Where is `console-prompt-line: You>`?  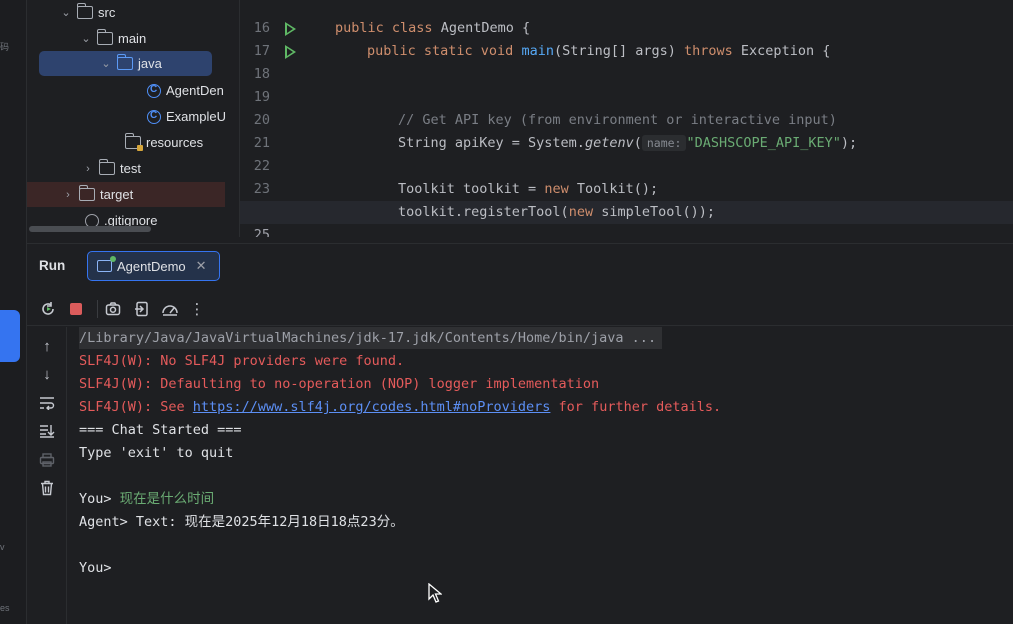 console-prompt-line: You> is located at coordinates (95, 568).